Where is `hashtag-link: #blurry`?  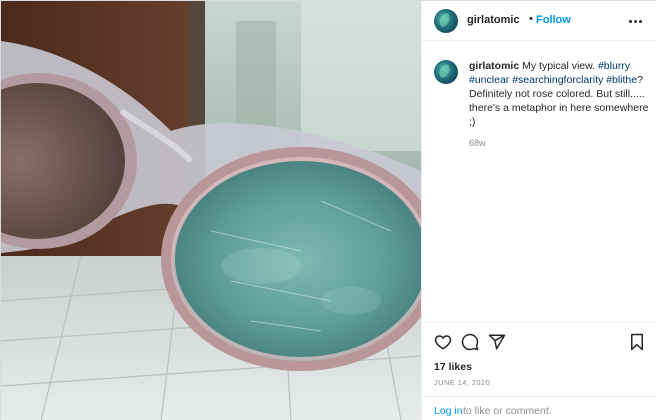 hashtag-link: #blurry is located at coordinates (614, 66).